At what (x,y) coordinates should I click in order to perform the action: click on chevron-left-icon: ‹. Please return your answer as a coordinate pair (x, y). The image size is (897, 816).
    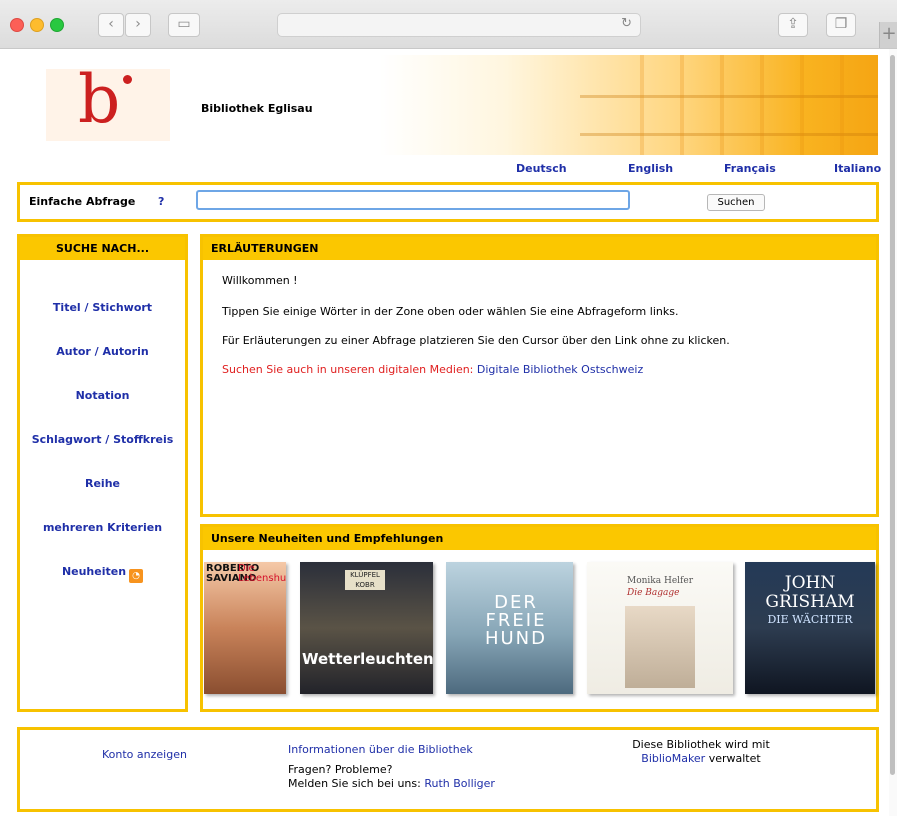
    Looking at the image, I should click on (111, 24).